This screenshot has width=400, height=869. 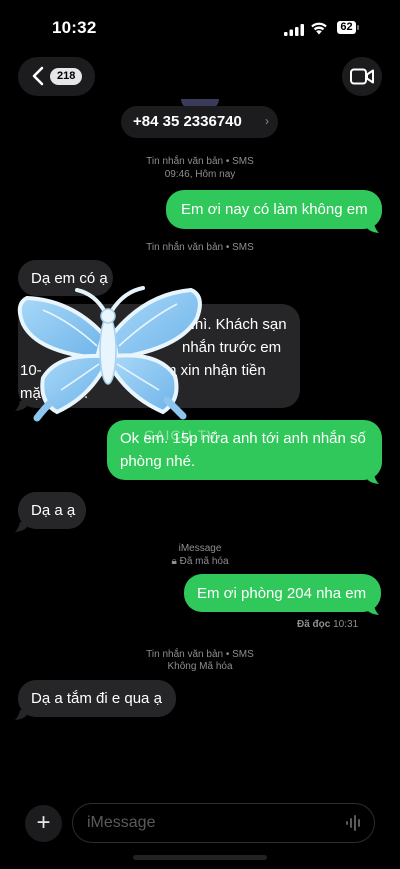 What do you see at coordinates (174, 561) in the screenshot?
I see `lock-icon: 🔒︎` at bounding box center [174, 561].